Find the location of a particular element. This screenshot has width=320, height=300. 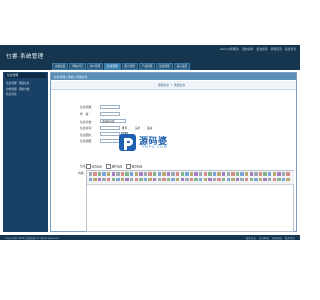

option-recommend: 推荐 is located at coordinates (124, 128).